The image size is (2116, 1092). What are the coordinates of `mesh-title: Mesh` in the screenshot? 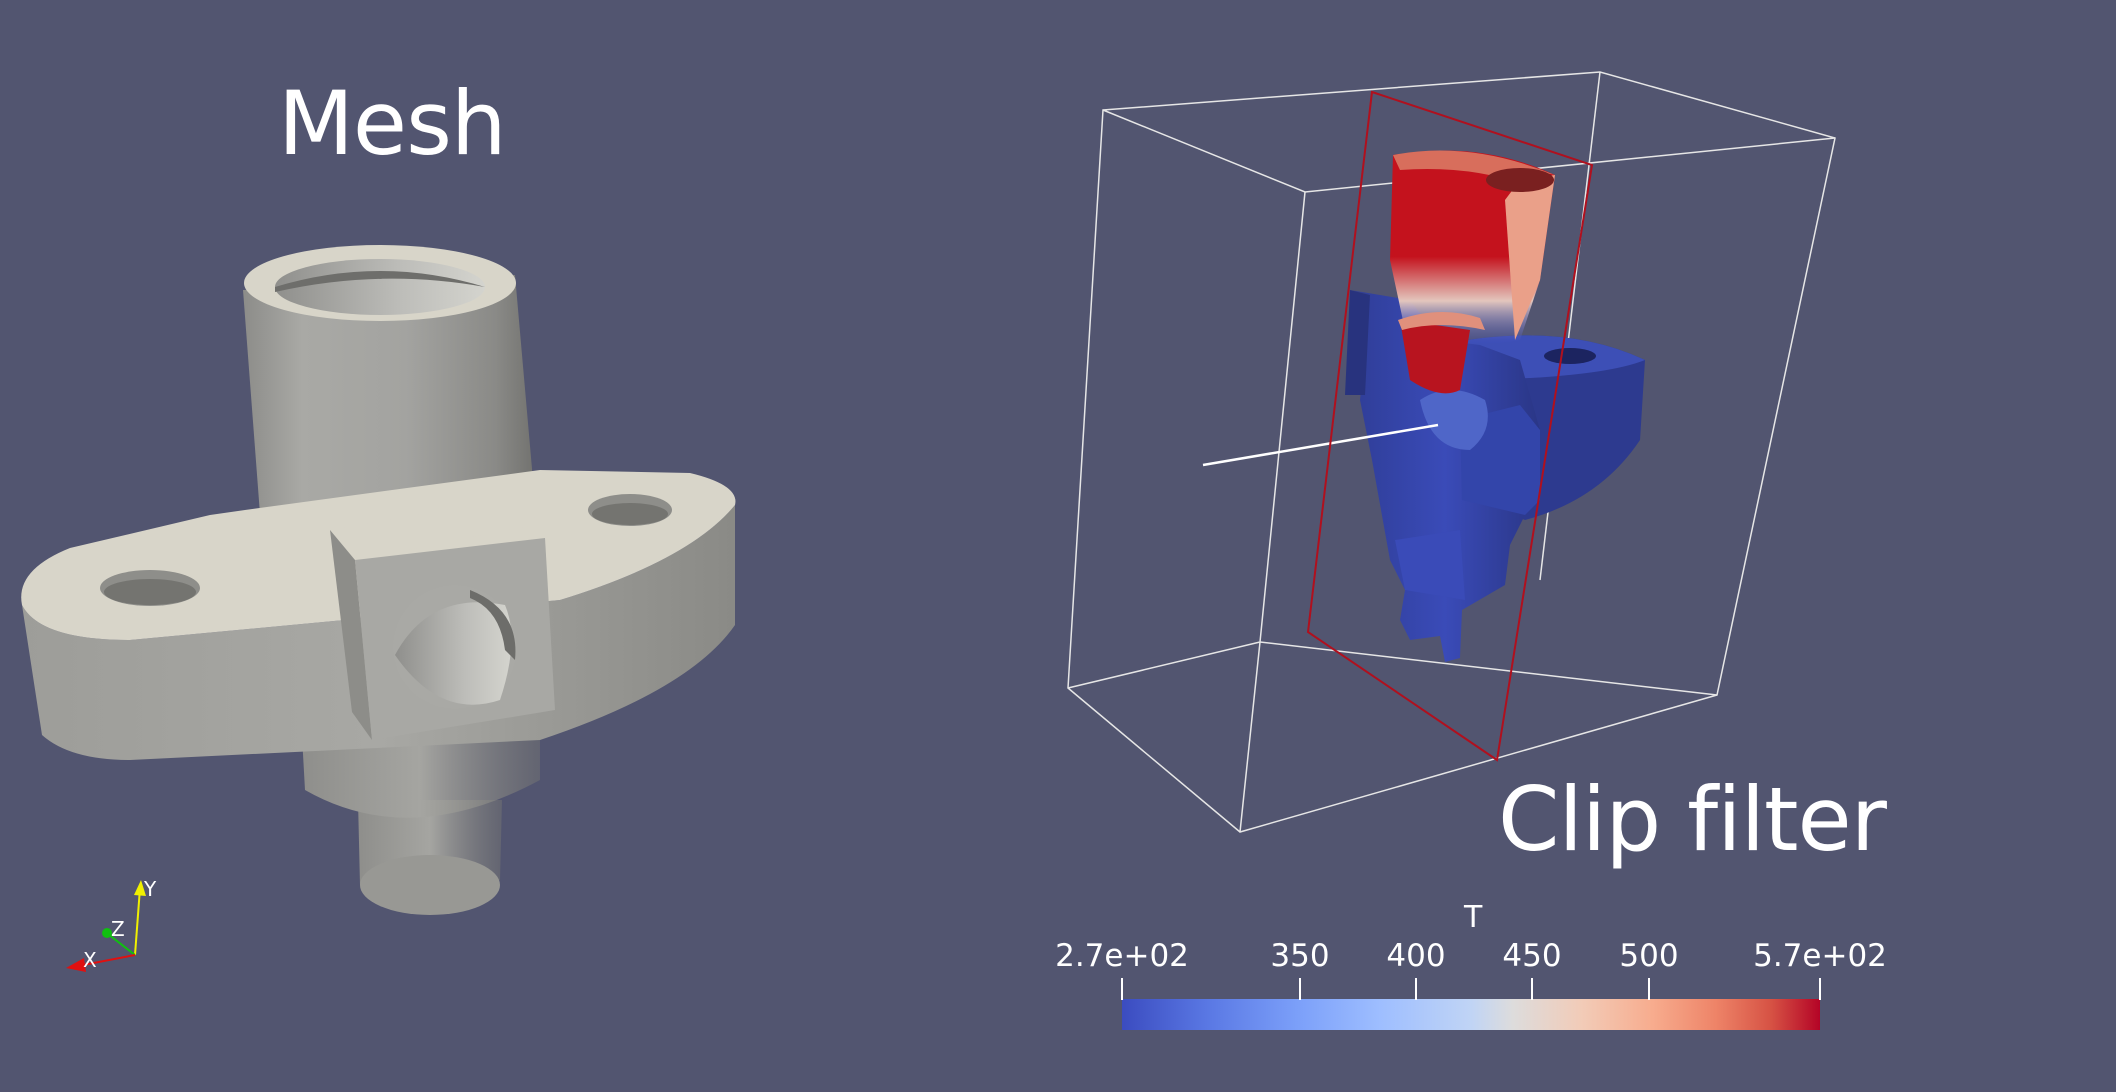 It's located at (392, 123).